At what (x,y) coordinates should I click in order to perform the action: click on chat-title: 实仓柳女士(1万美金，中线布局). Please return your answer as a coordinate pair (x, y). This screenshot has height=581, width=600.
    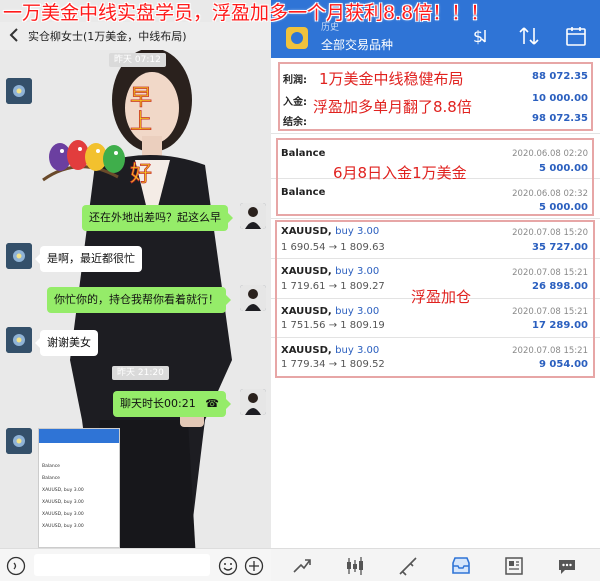
    Looking at the image, I should click on (107, 36).